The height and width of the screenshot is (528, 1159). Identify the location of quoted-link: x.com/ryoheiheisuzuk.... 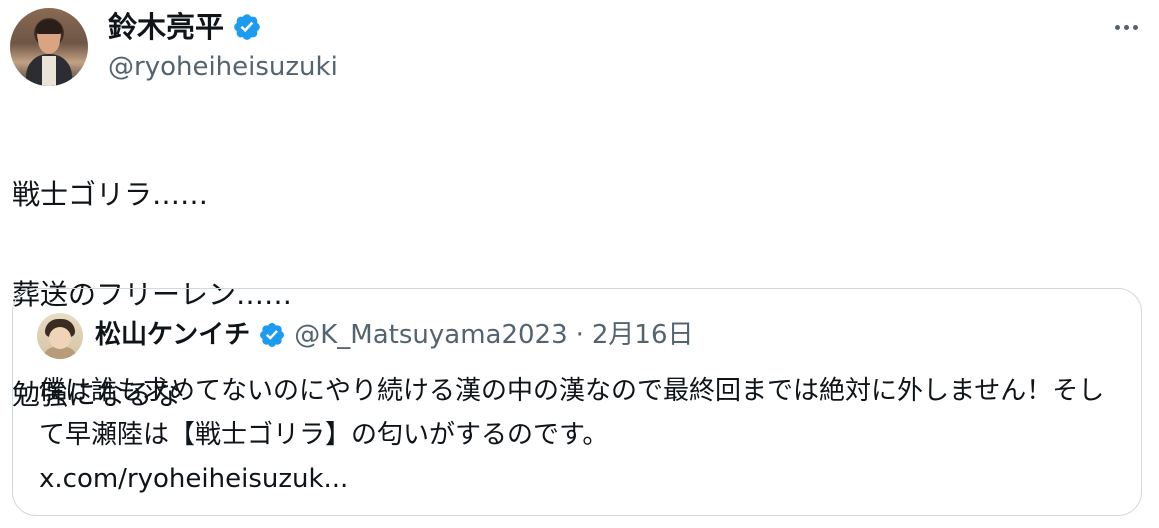
(584, 479).